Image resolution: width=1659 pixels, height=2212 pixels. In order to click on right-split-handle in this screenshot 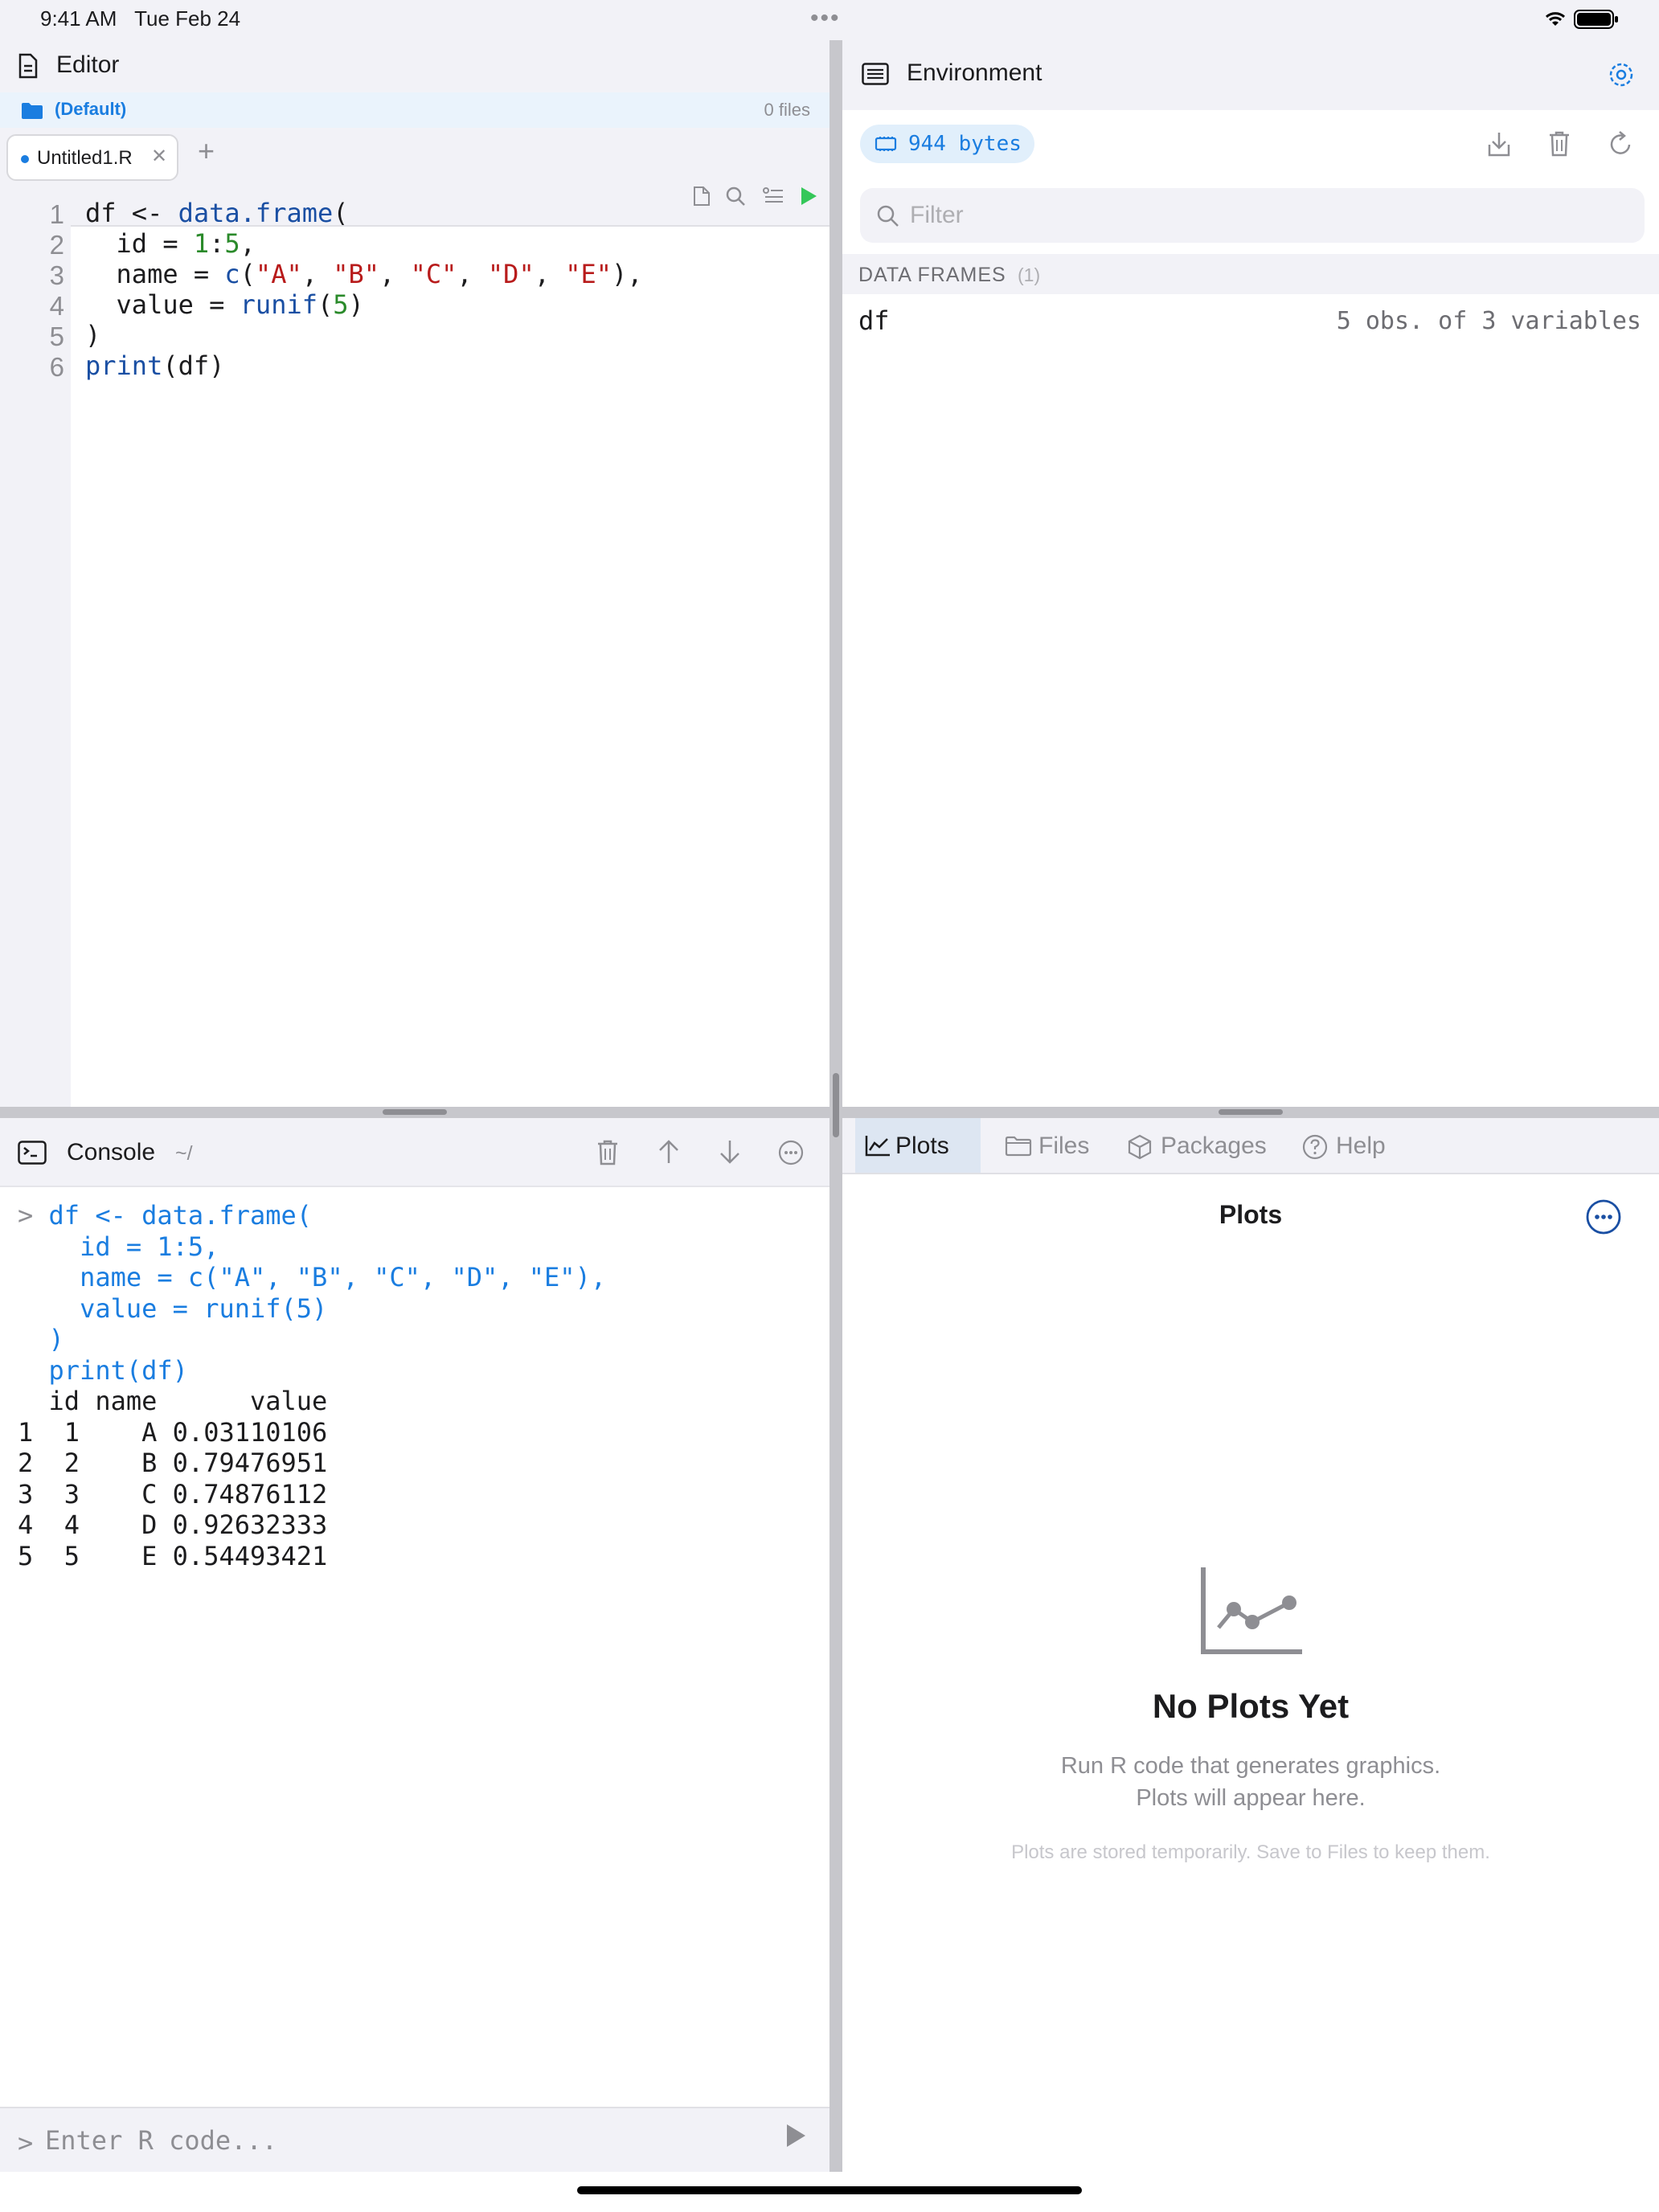, I will do `click(1251, 1112)`.